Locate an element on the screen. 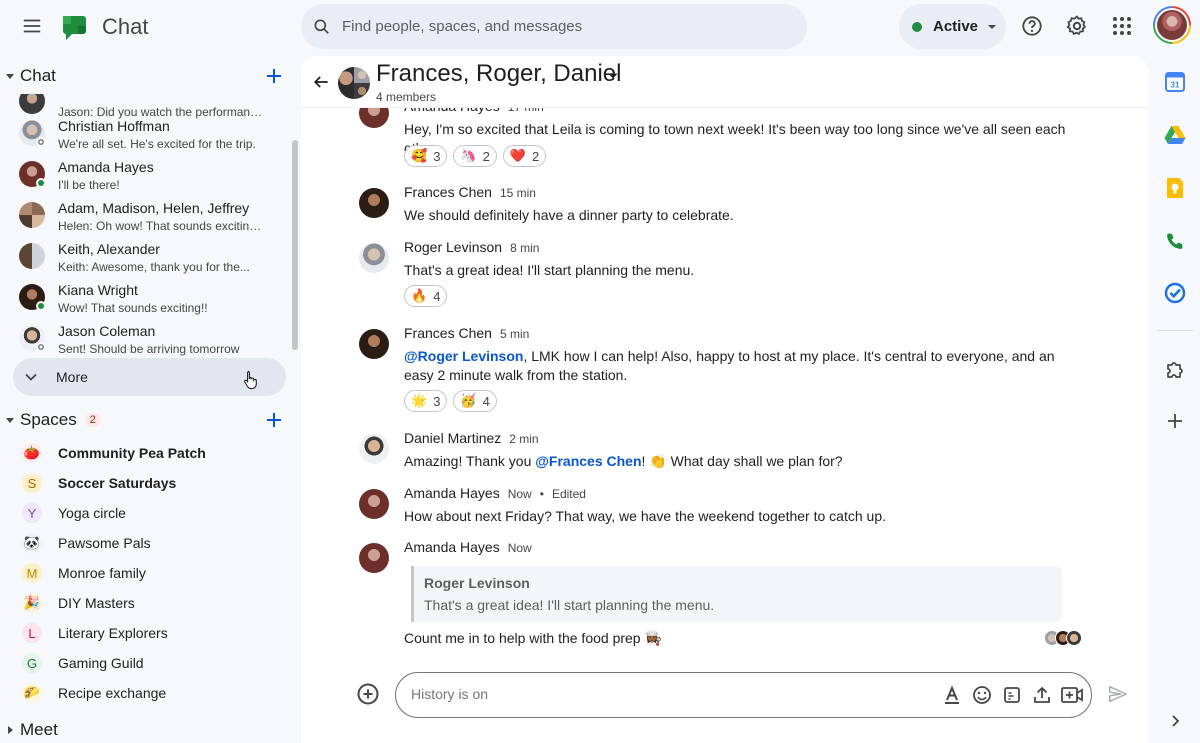 This screenshot has height=743, width=1200. sidebar-scrollbar is located at coordinates (295, 245).